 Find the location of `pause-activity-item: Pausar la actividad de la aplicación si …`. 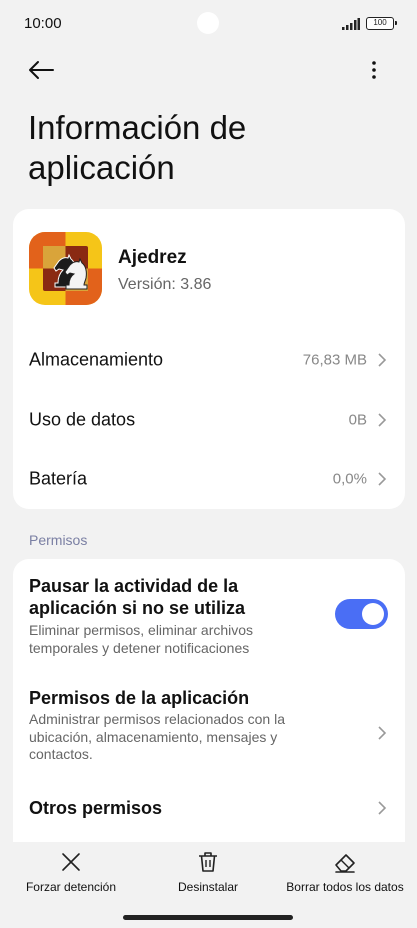

pause-activity-item: Pausar la actividad de la aplicación si … is located at coordinates (209, 613).